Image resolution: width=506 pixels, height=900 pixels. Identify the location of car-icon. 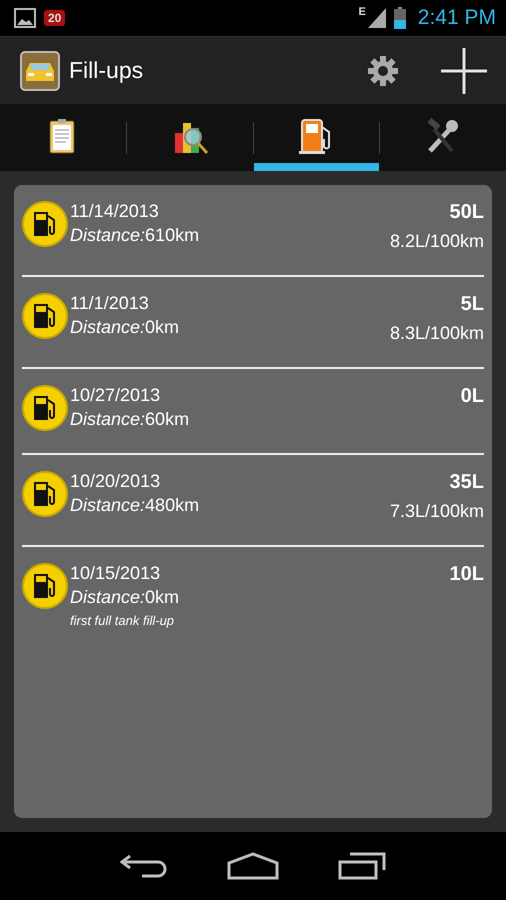
(40, 70).